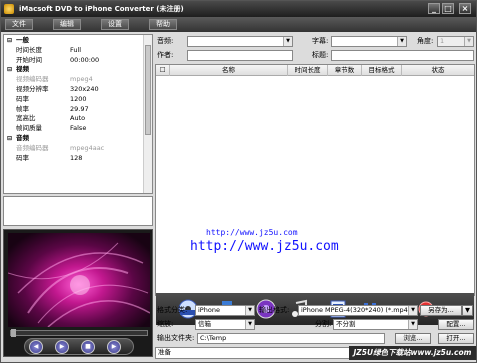  Describe the element at coordinates (22, 69) in the screenshot. I see `property-group-label: 视频` at that location.